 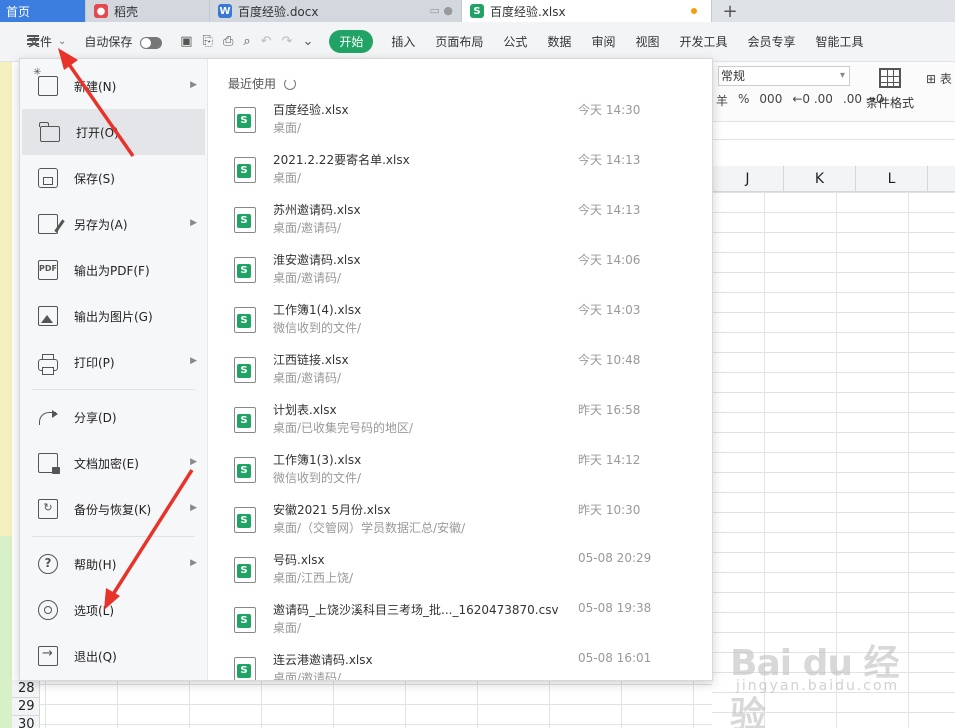 I want to click on cell-grid-bottom, so click(x=376, y=704).